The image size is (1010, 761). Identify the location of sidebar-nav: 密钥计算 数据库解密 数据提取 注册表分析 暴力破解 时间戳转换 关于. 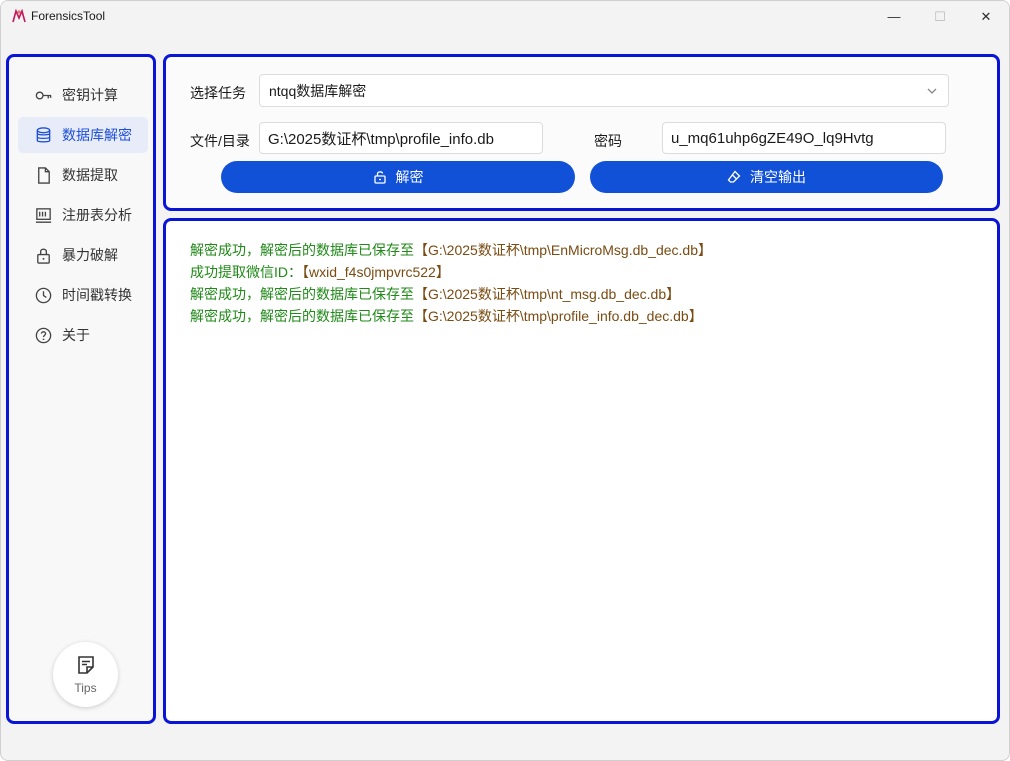
(83, 217).